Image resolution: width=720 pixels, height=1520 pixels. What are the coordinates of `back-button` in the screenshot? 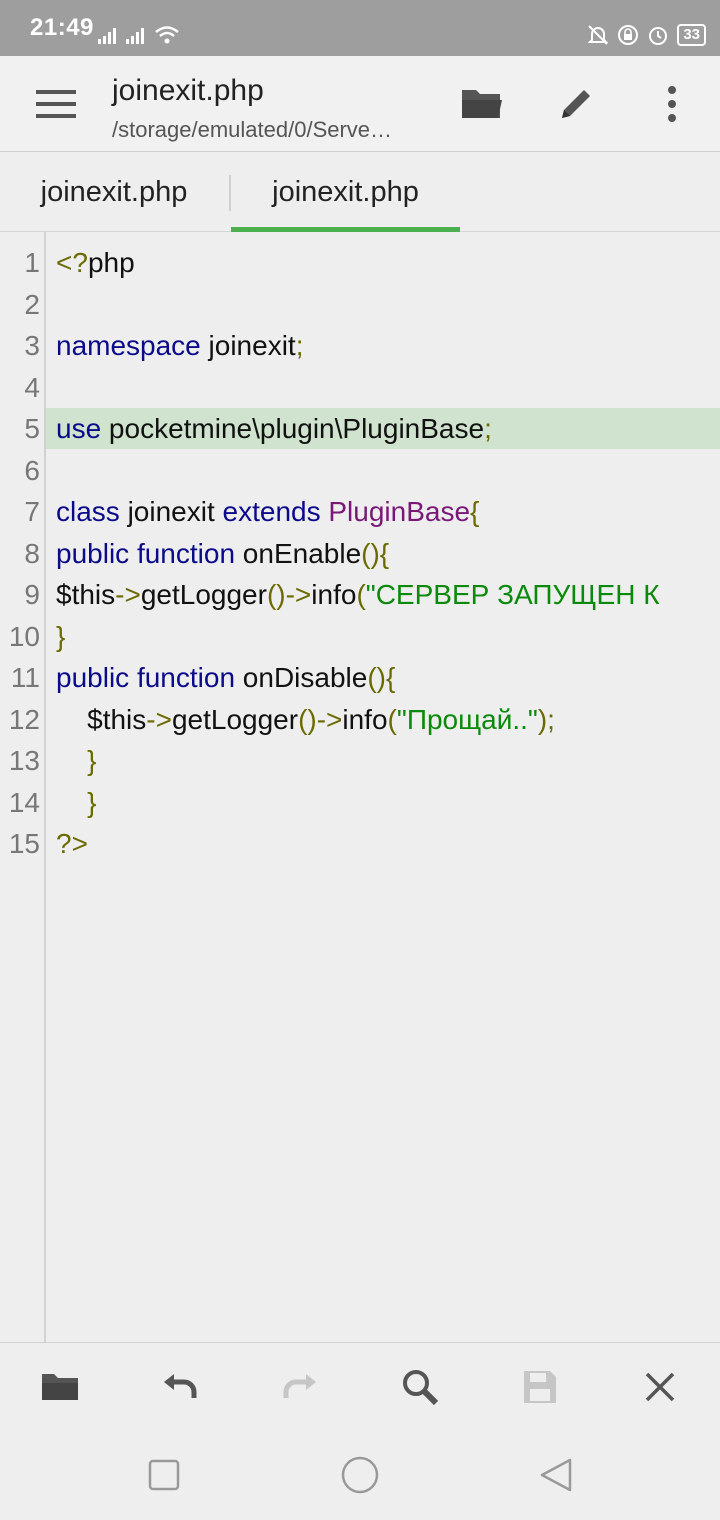 It's located at (556, 1475).